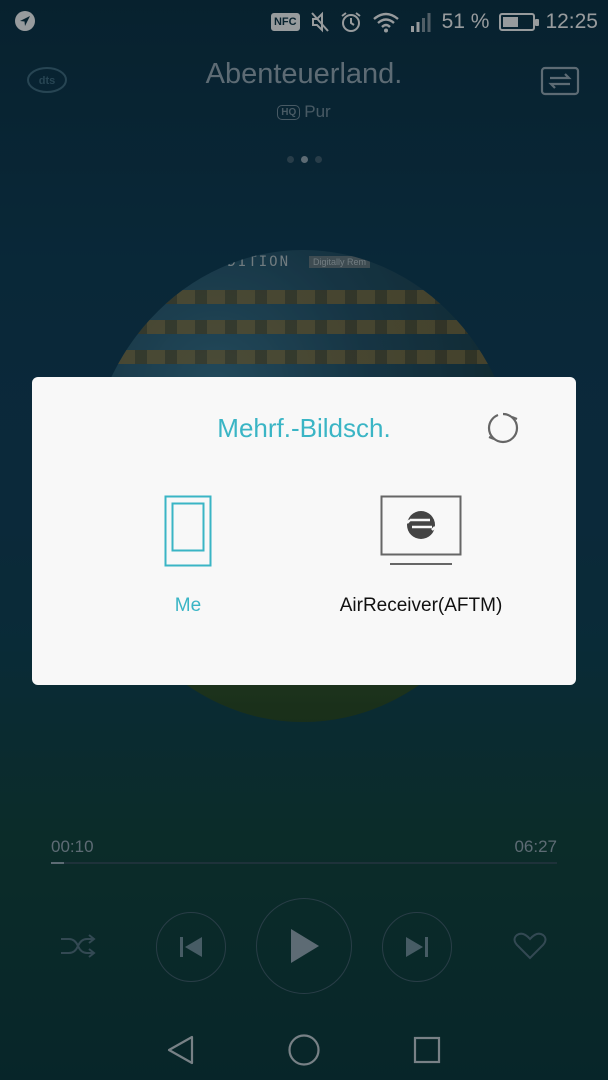 This screenshot has width=608, height=1080. I want to click on device-label-airreceiver: AirReceiver(AFTM), so click(421, 605).